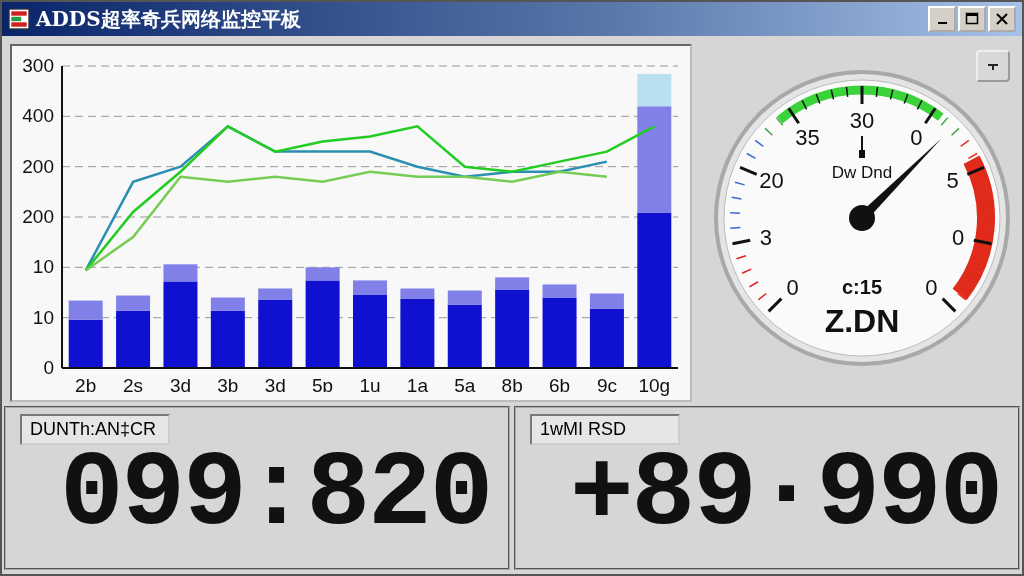 This screenshot has height=576, width=1024. What do you see at coordinates (465, 385) in the screenshot?
I see `axis-label: 5a` at bounding box center [465, 385].